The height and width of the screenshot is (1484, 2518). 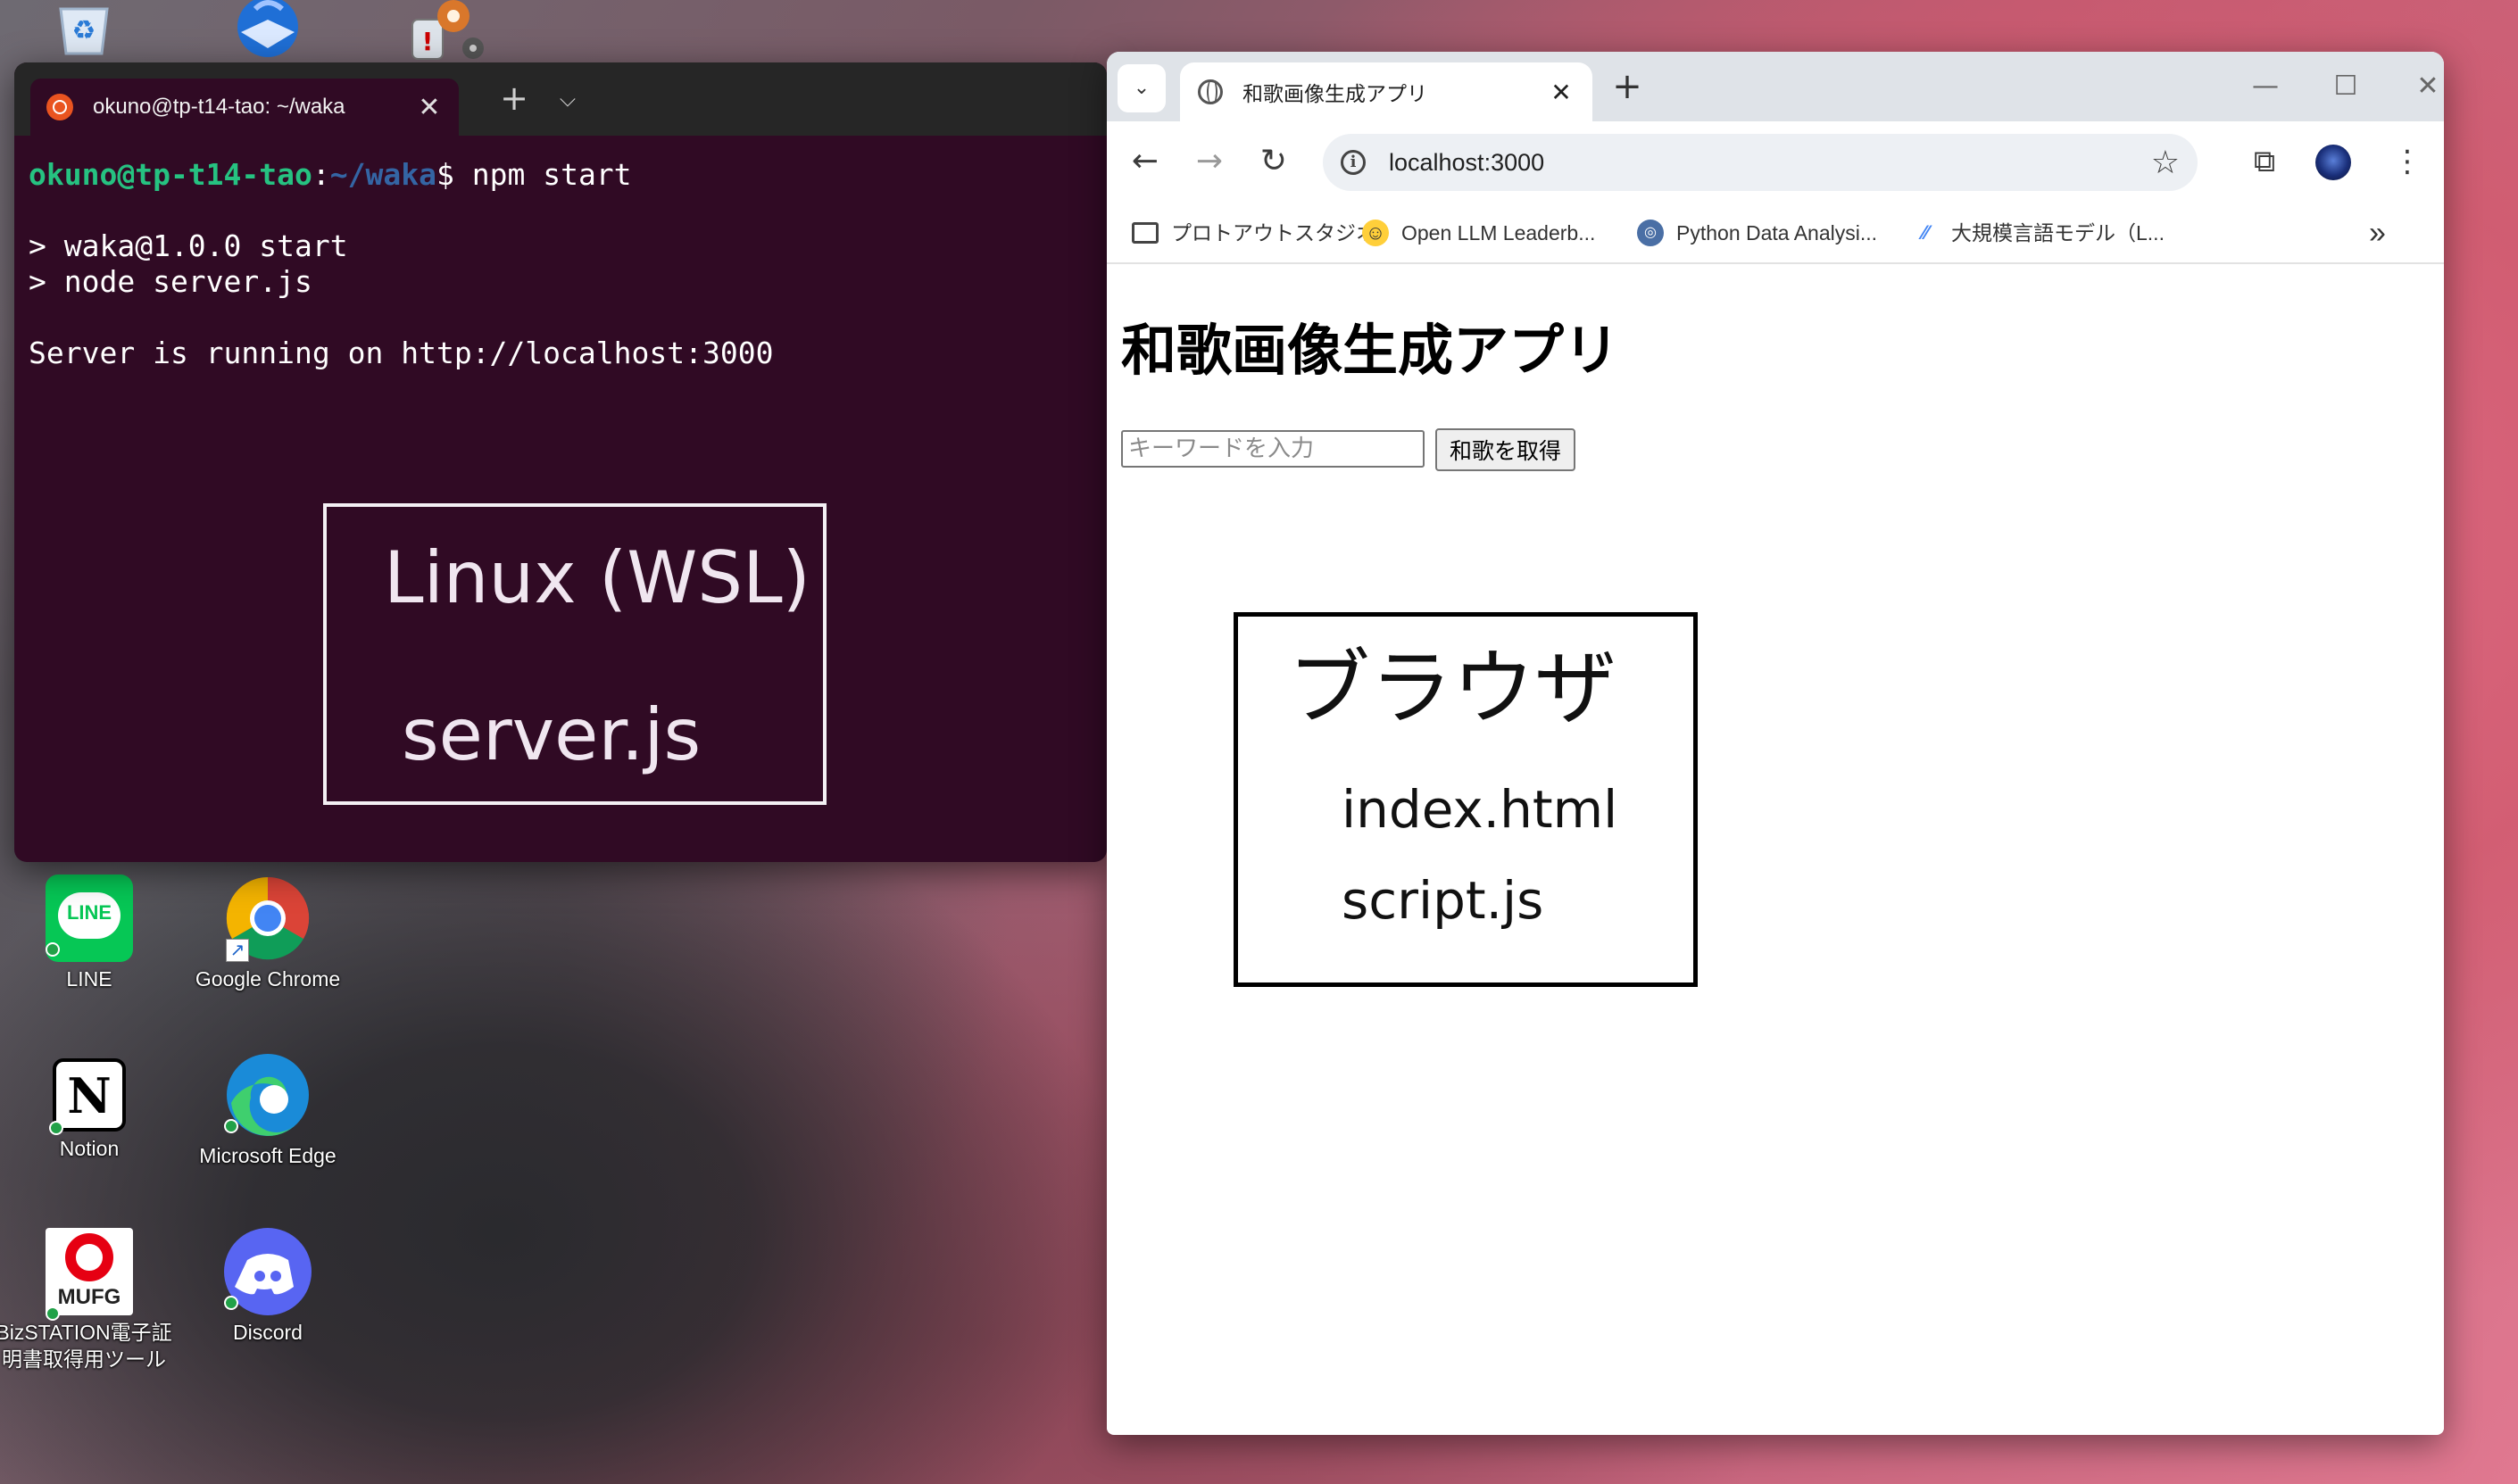 I want to click on more-bookmarks-button: », so click(x=2377, y=233).